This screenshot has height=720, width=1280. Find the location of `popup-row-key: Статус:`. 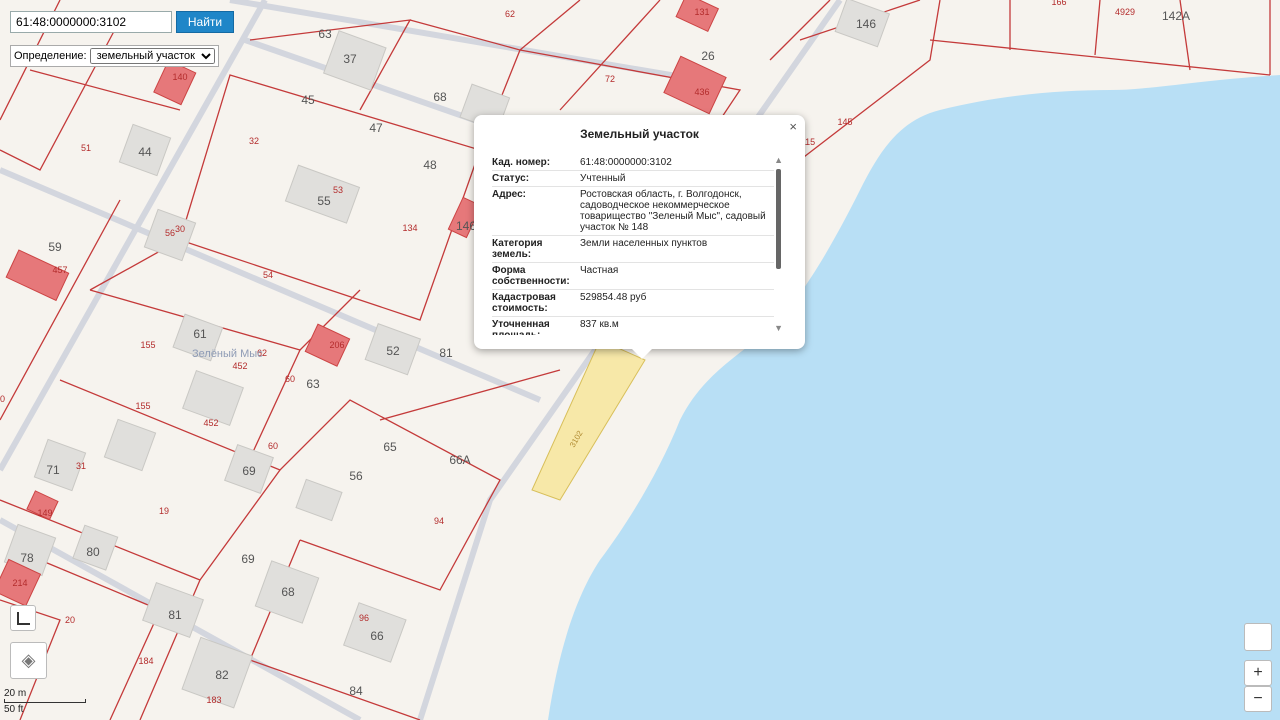

popup-row-key: Статус: is located at coordinates (511, 178).